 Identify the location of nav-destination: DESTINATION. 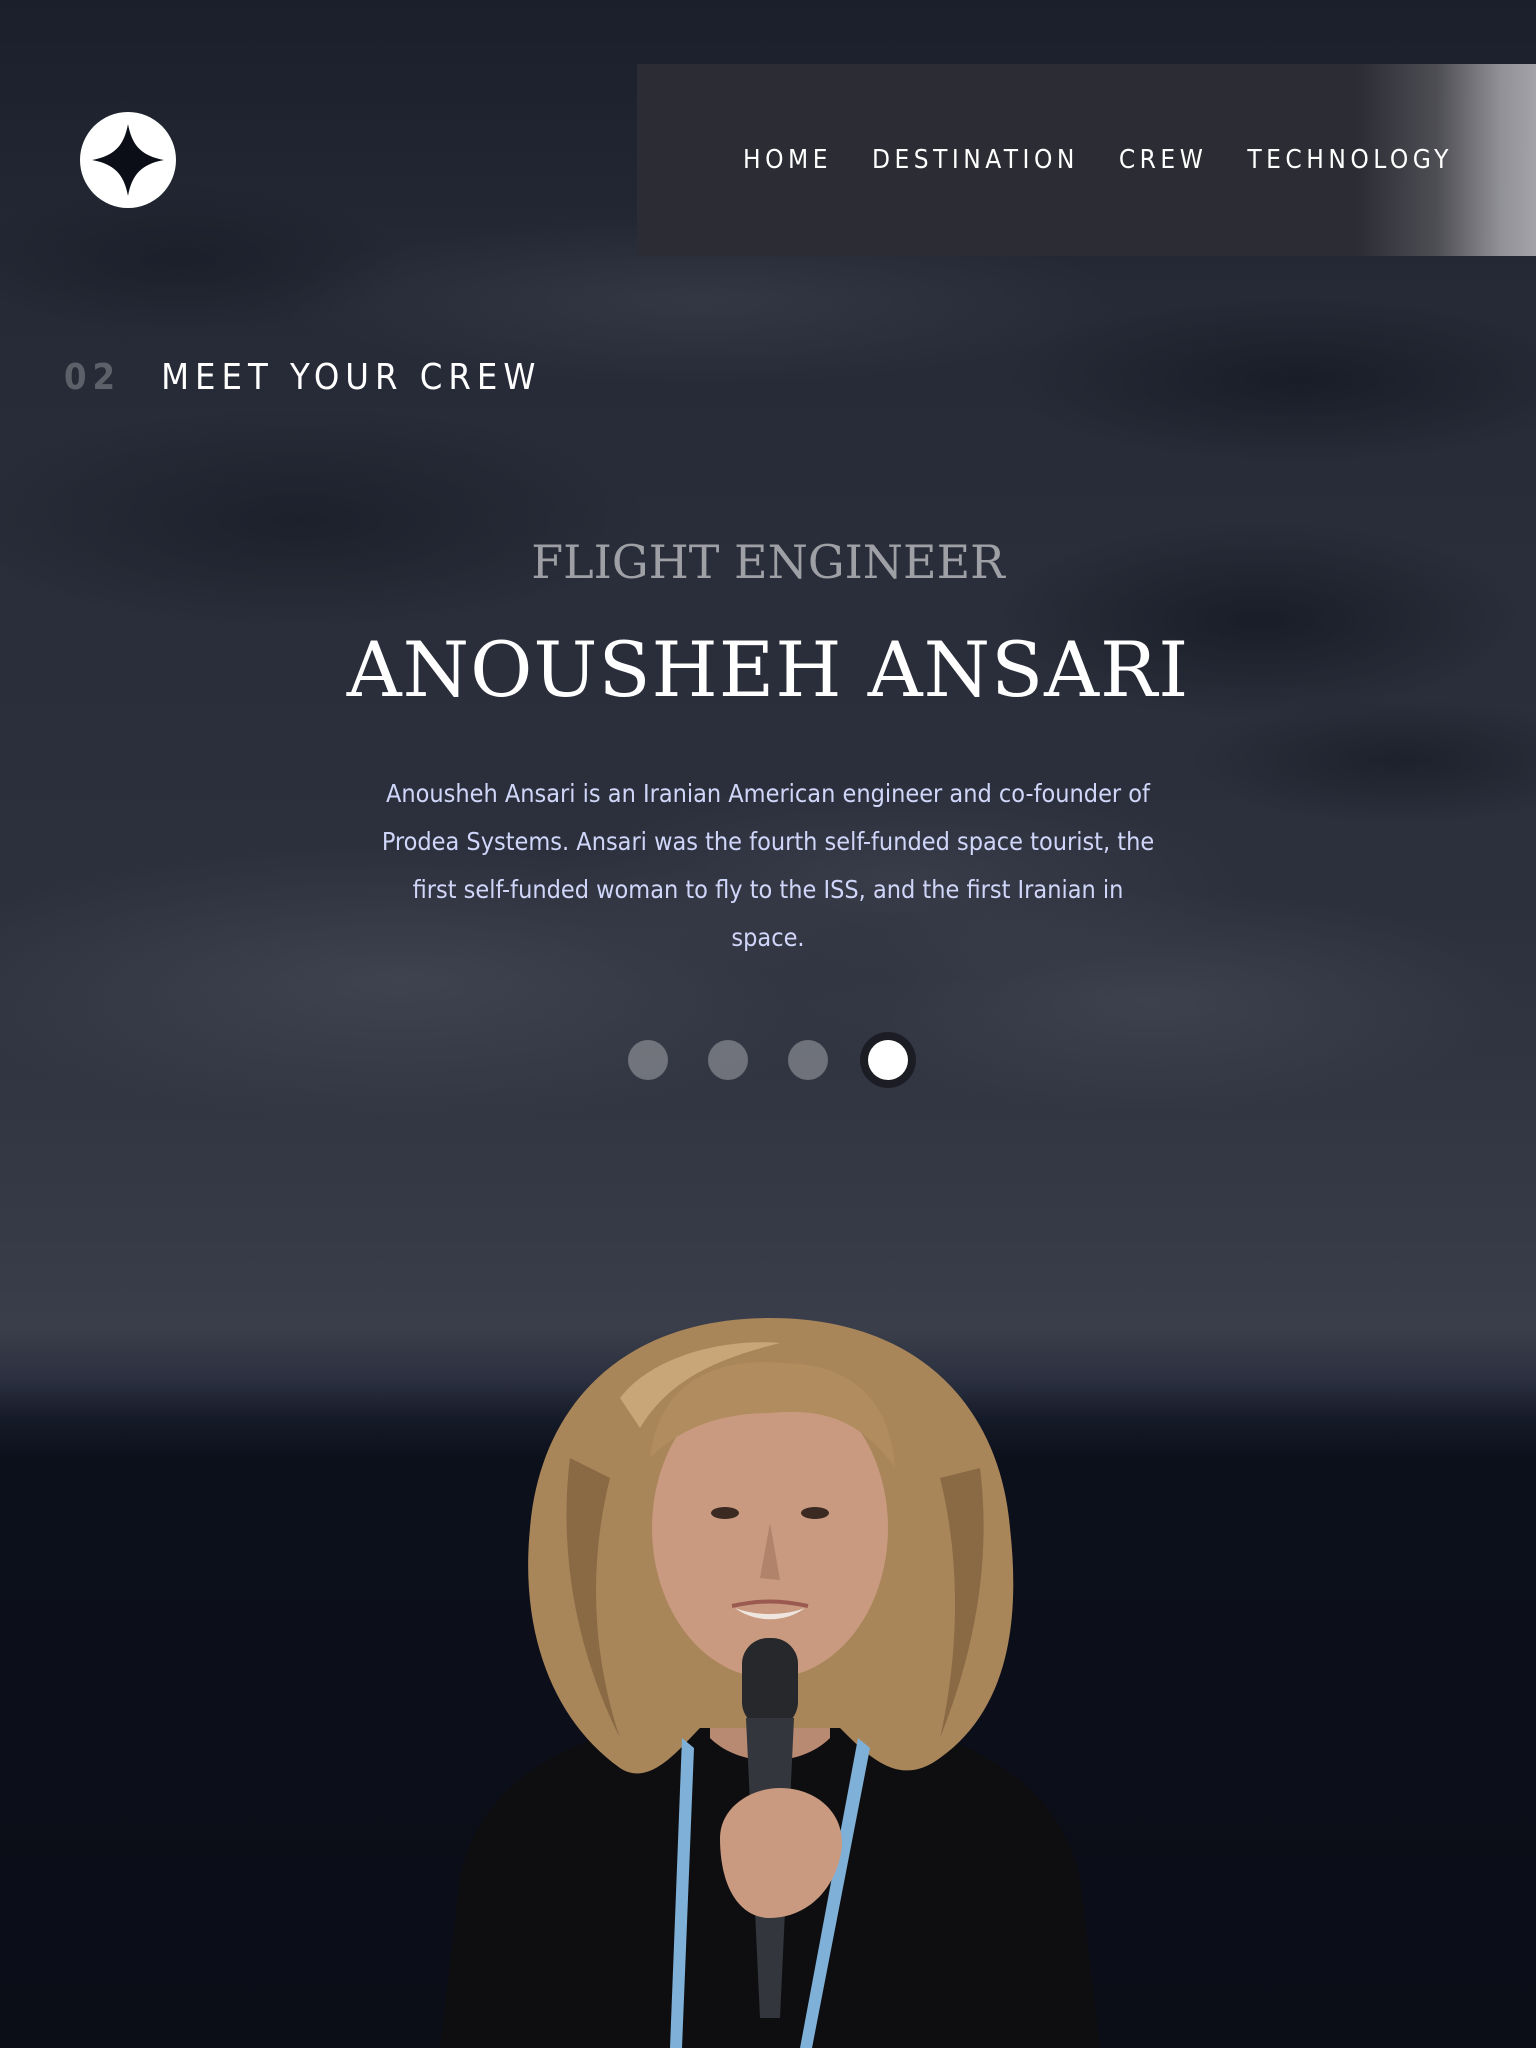
(975, 160).